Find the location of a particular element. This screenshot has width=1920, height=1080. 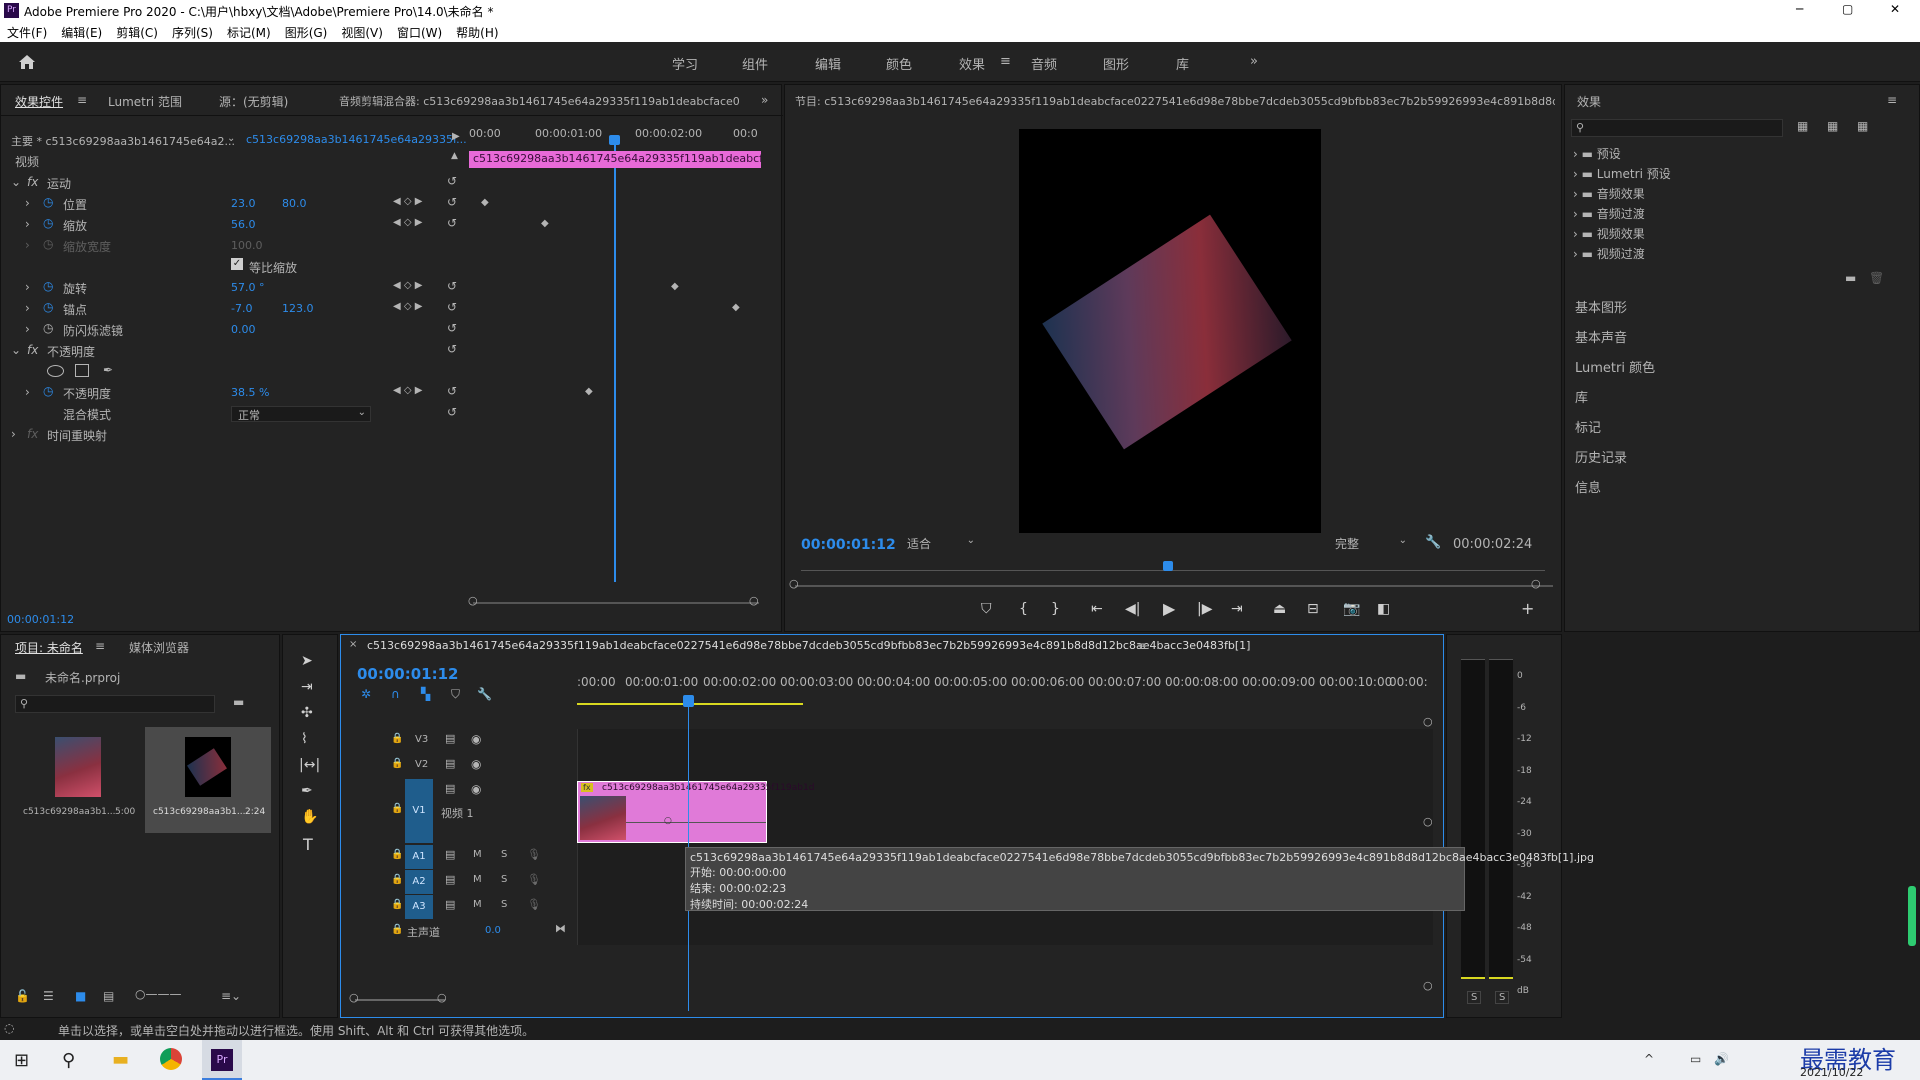

track-select-tool-icon: ⇥ is located at coordinates (307, 687).